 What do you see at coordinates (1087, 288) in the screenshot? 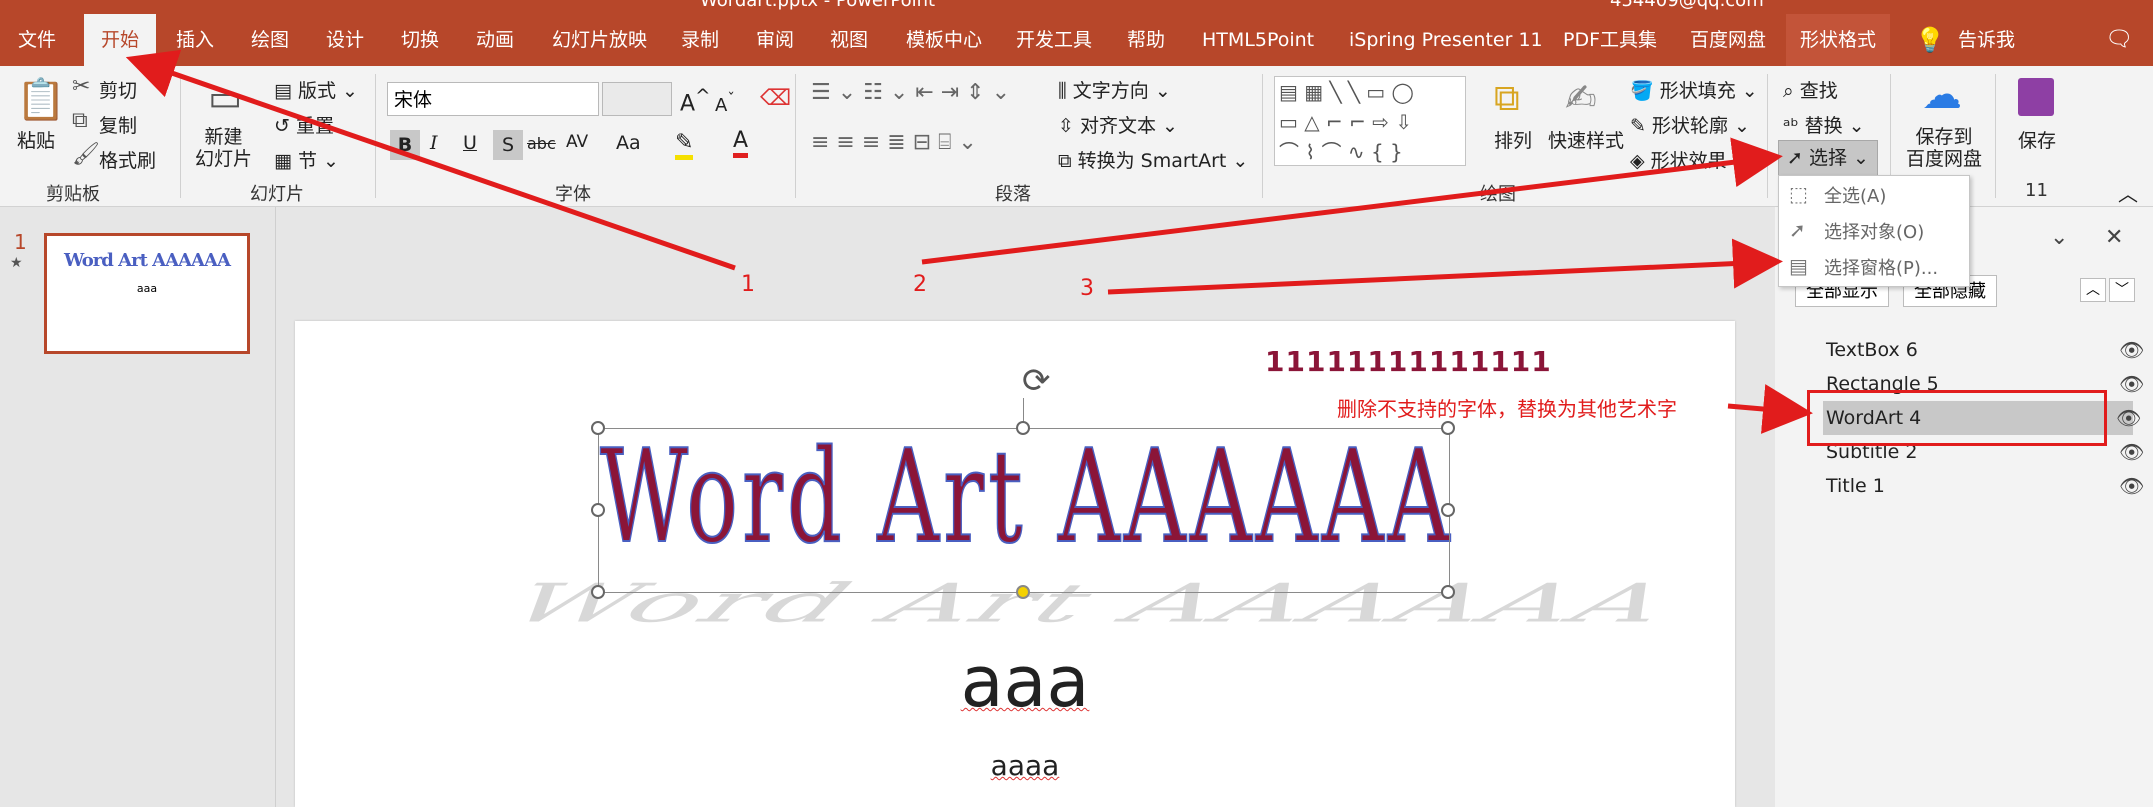
I see `arrow-label-3: 3` at bounding box center [1087, 288].